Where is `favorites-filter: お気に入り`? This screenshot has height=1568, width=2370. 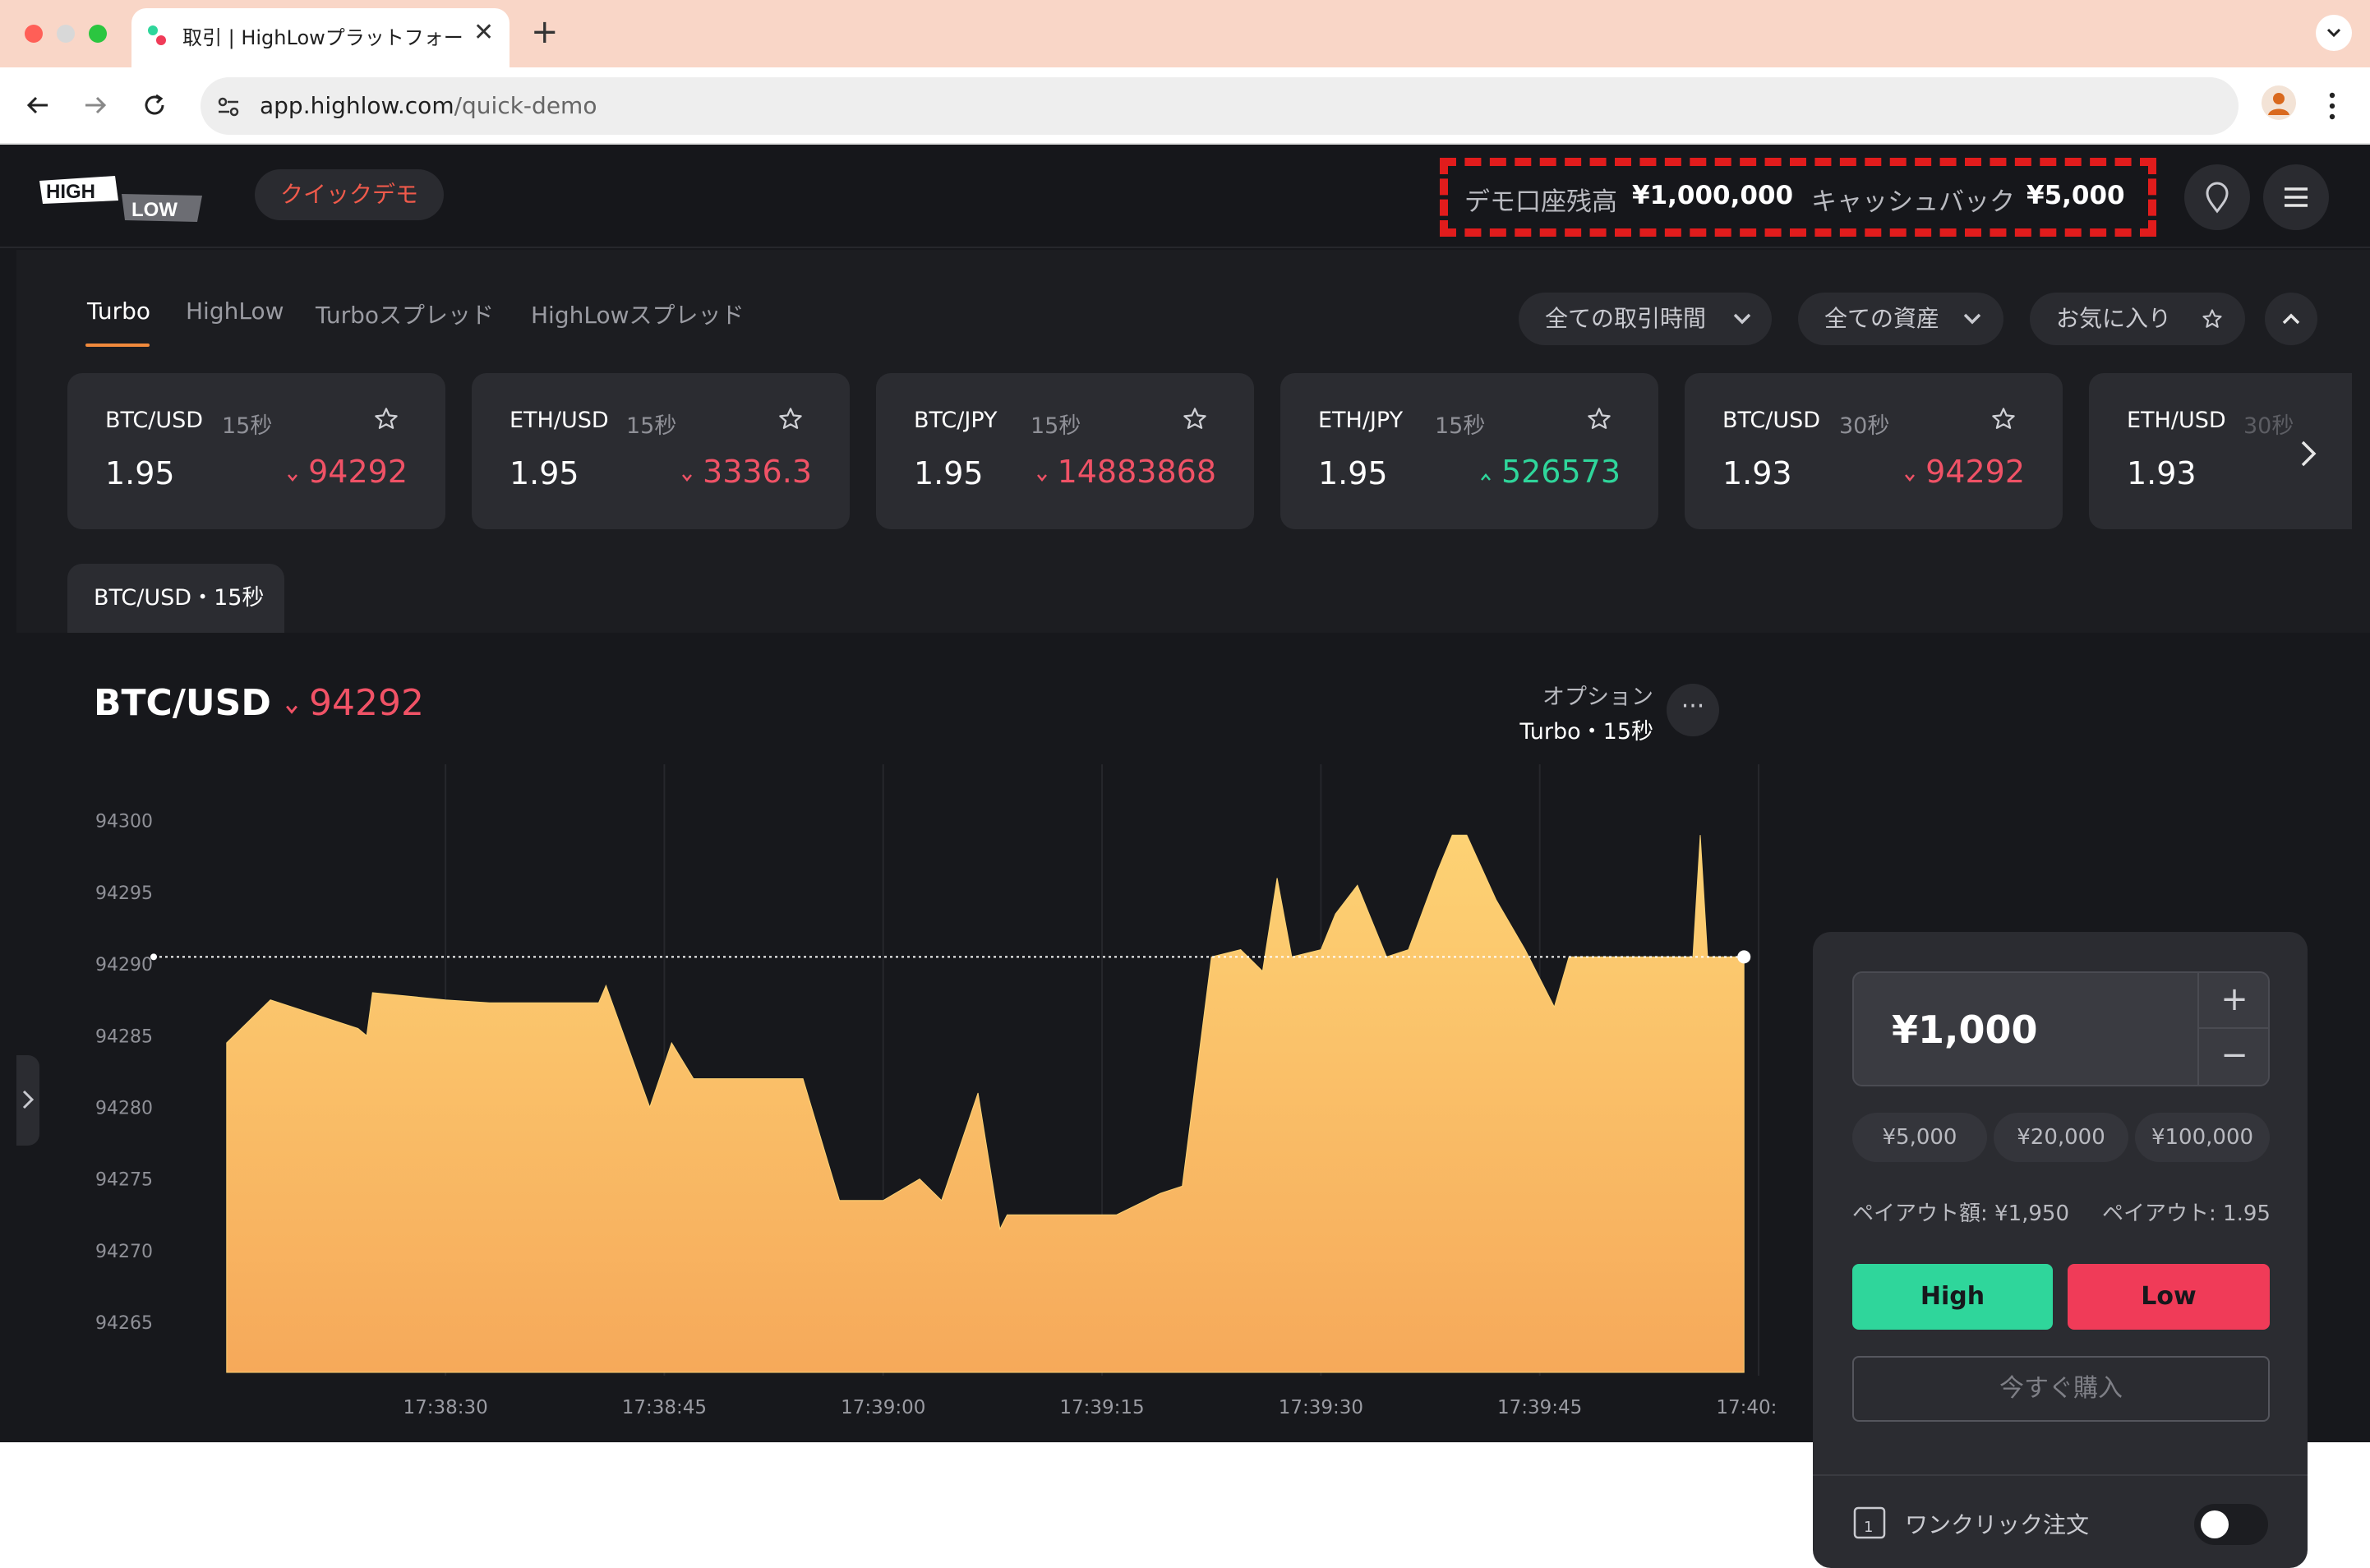
favorites-filter: お気に入り is located at coordinates (2137, 319).